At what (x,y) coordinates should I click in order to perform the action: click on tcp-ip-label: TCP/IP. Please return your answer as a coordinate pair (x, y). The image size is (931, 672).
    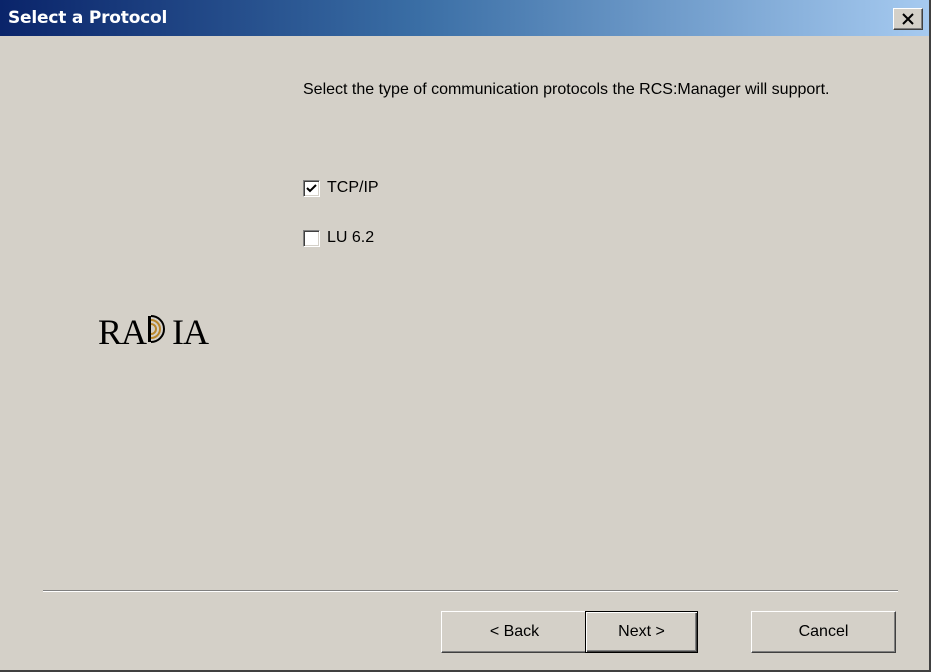
    Looking at the image, I should click on (353, 187).